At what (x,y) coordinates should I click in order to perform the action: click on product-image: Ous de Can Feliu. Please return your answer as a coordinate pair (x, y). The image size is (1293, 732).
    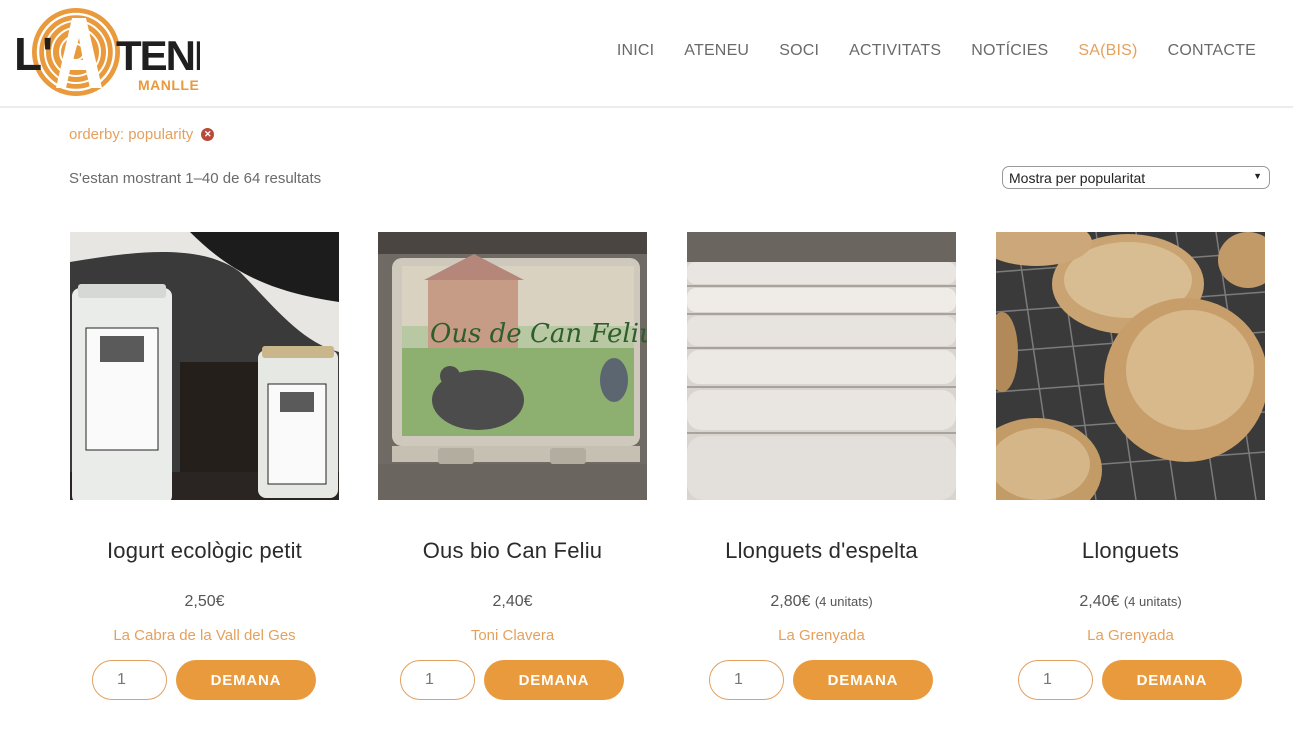
    Looking at the image, I should click on (512, 366).